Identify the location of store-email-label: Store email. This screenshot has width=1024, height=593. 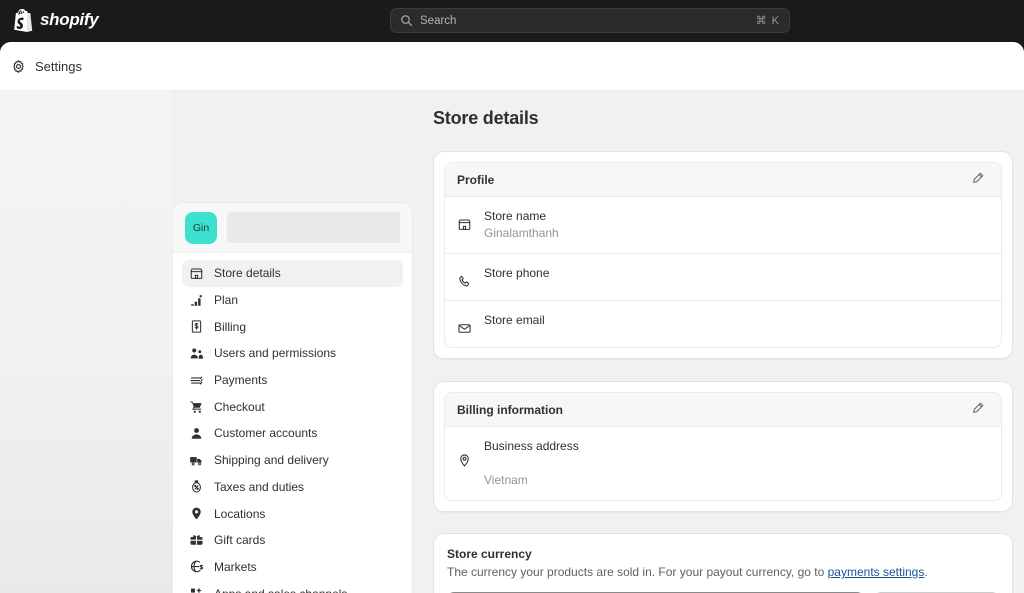
(514, 320).